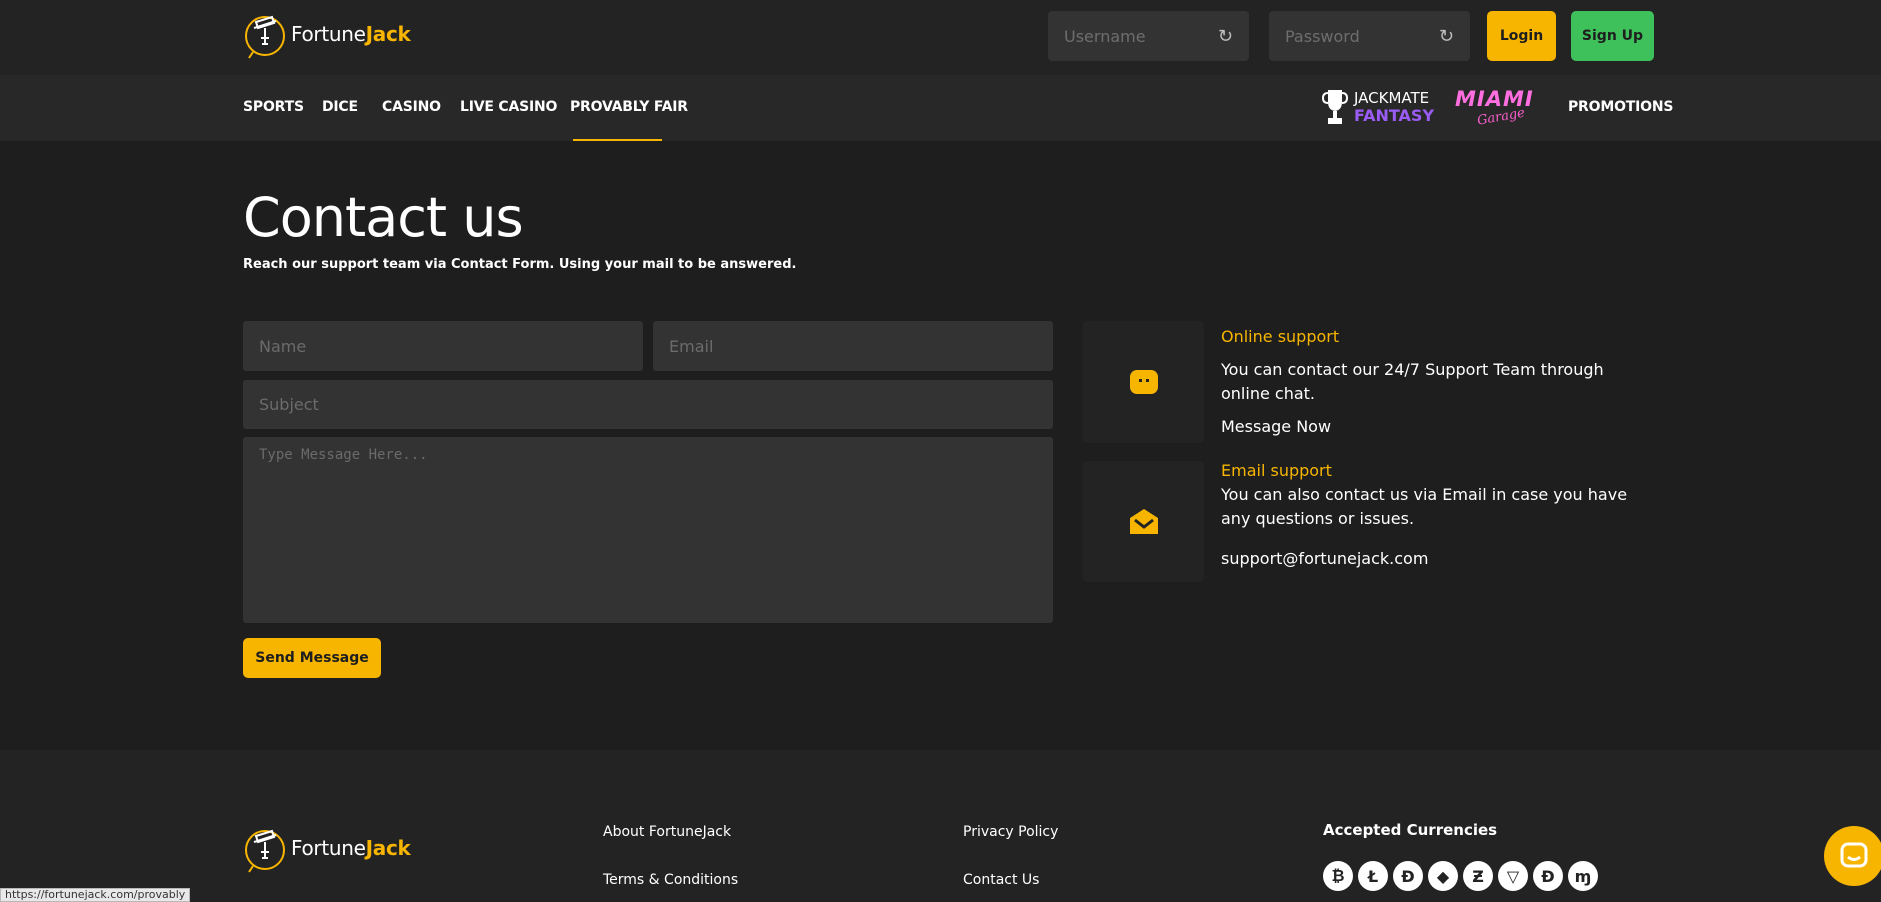 The width and height of the screenshot is (1881, 902). What do you see at coordinates (1280, 336) in the screenshot?
I see `online-support-title: Online support` at bounding box center [1280, 336].